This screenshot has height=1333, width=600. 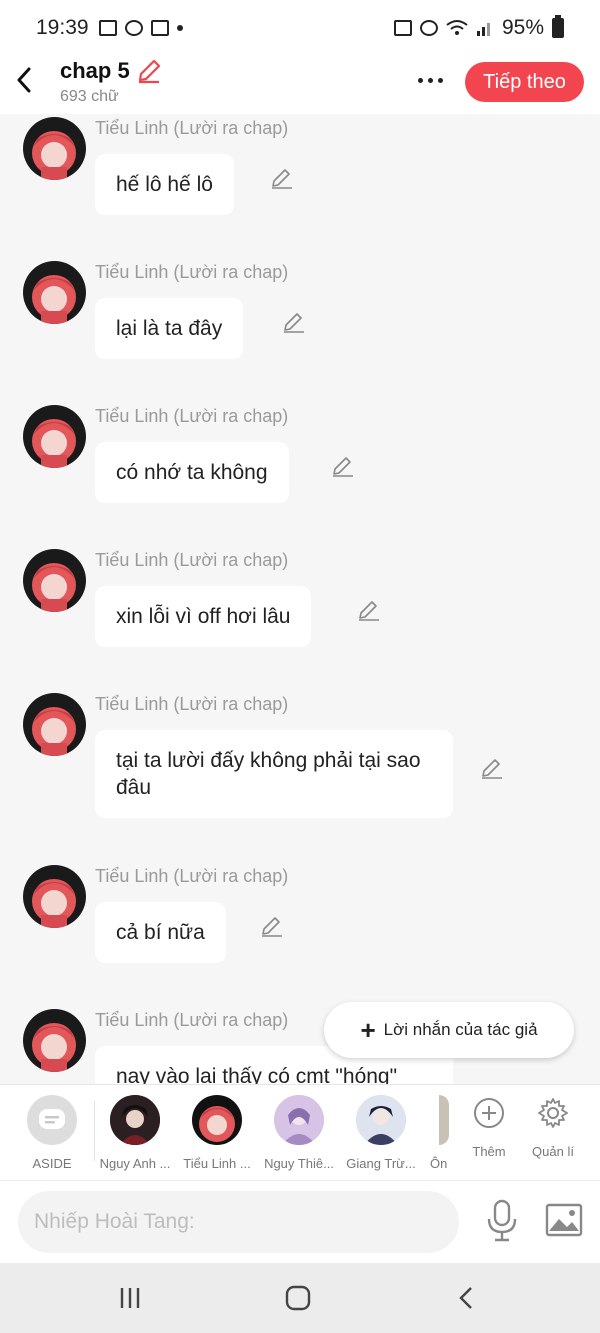 I want to click on message-bubble: xin lỗi vì off hơi lâu, so click(x=203, y=616).